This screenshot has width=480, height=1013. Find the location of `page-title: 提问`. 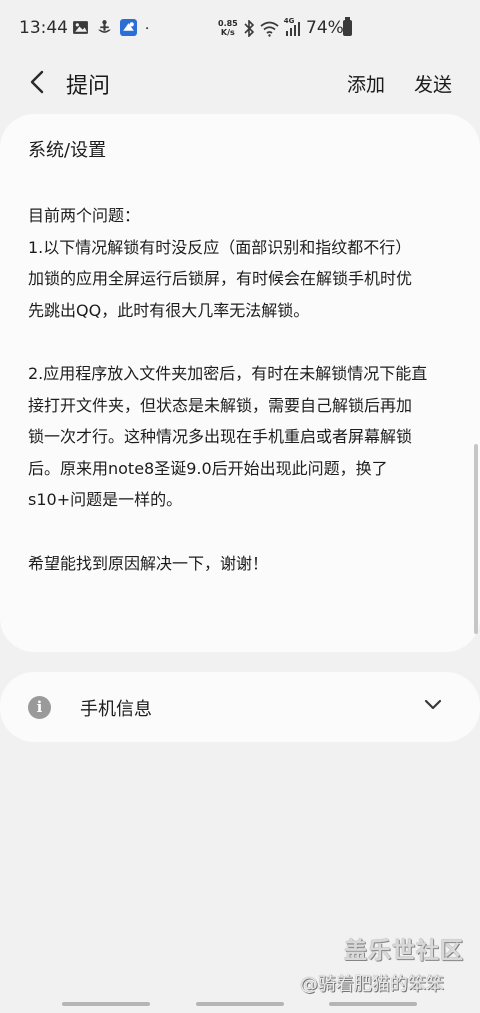

page-title: 提问 is located at coordinates (88, 86).